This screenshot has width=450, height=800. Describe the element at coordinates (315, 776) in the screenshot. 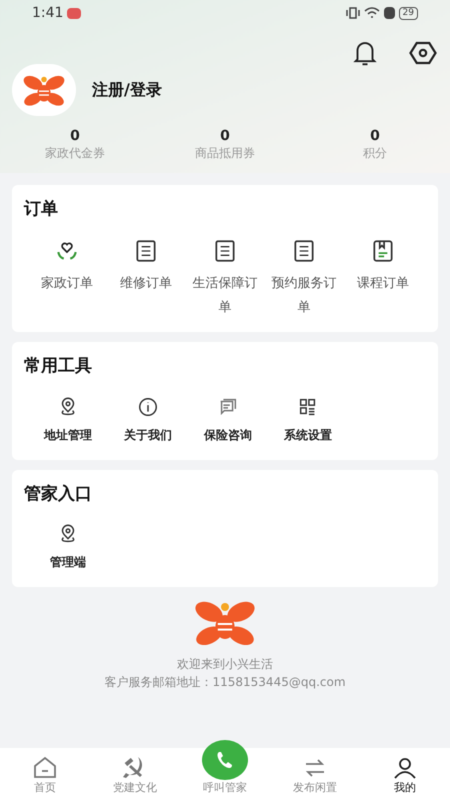

I see `tab-item: 发布闲置` at that location.